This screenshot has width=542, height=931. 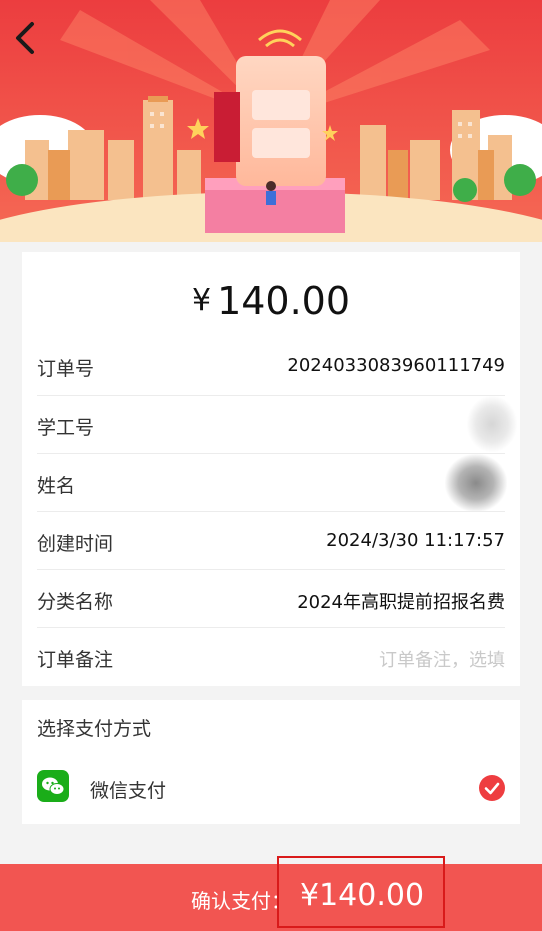 I want to click on payment-method-title: 选择支付方式, so click(x=94, y=729).